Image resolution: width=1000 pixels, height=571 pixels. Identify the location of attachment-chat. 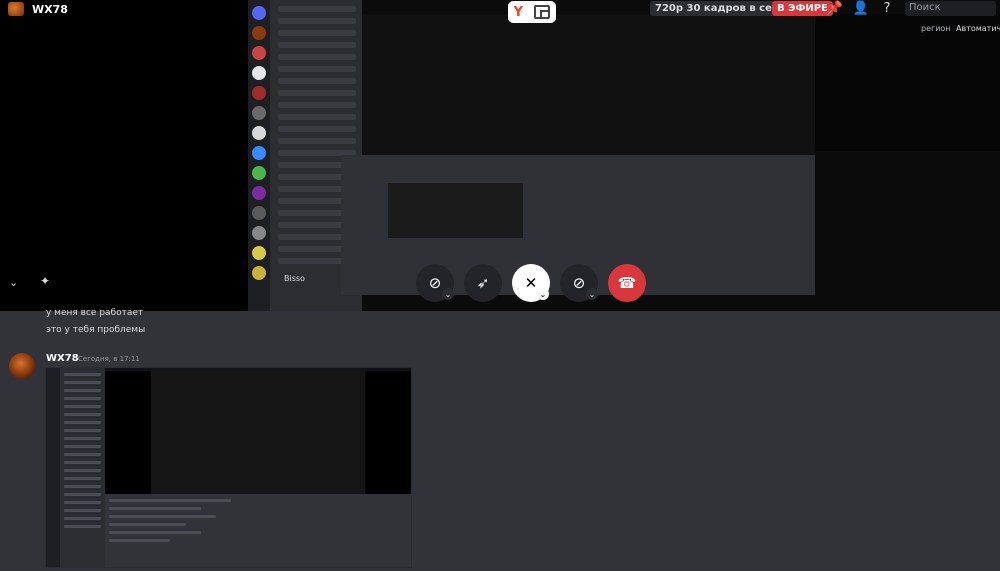
(258, 530).